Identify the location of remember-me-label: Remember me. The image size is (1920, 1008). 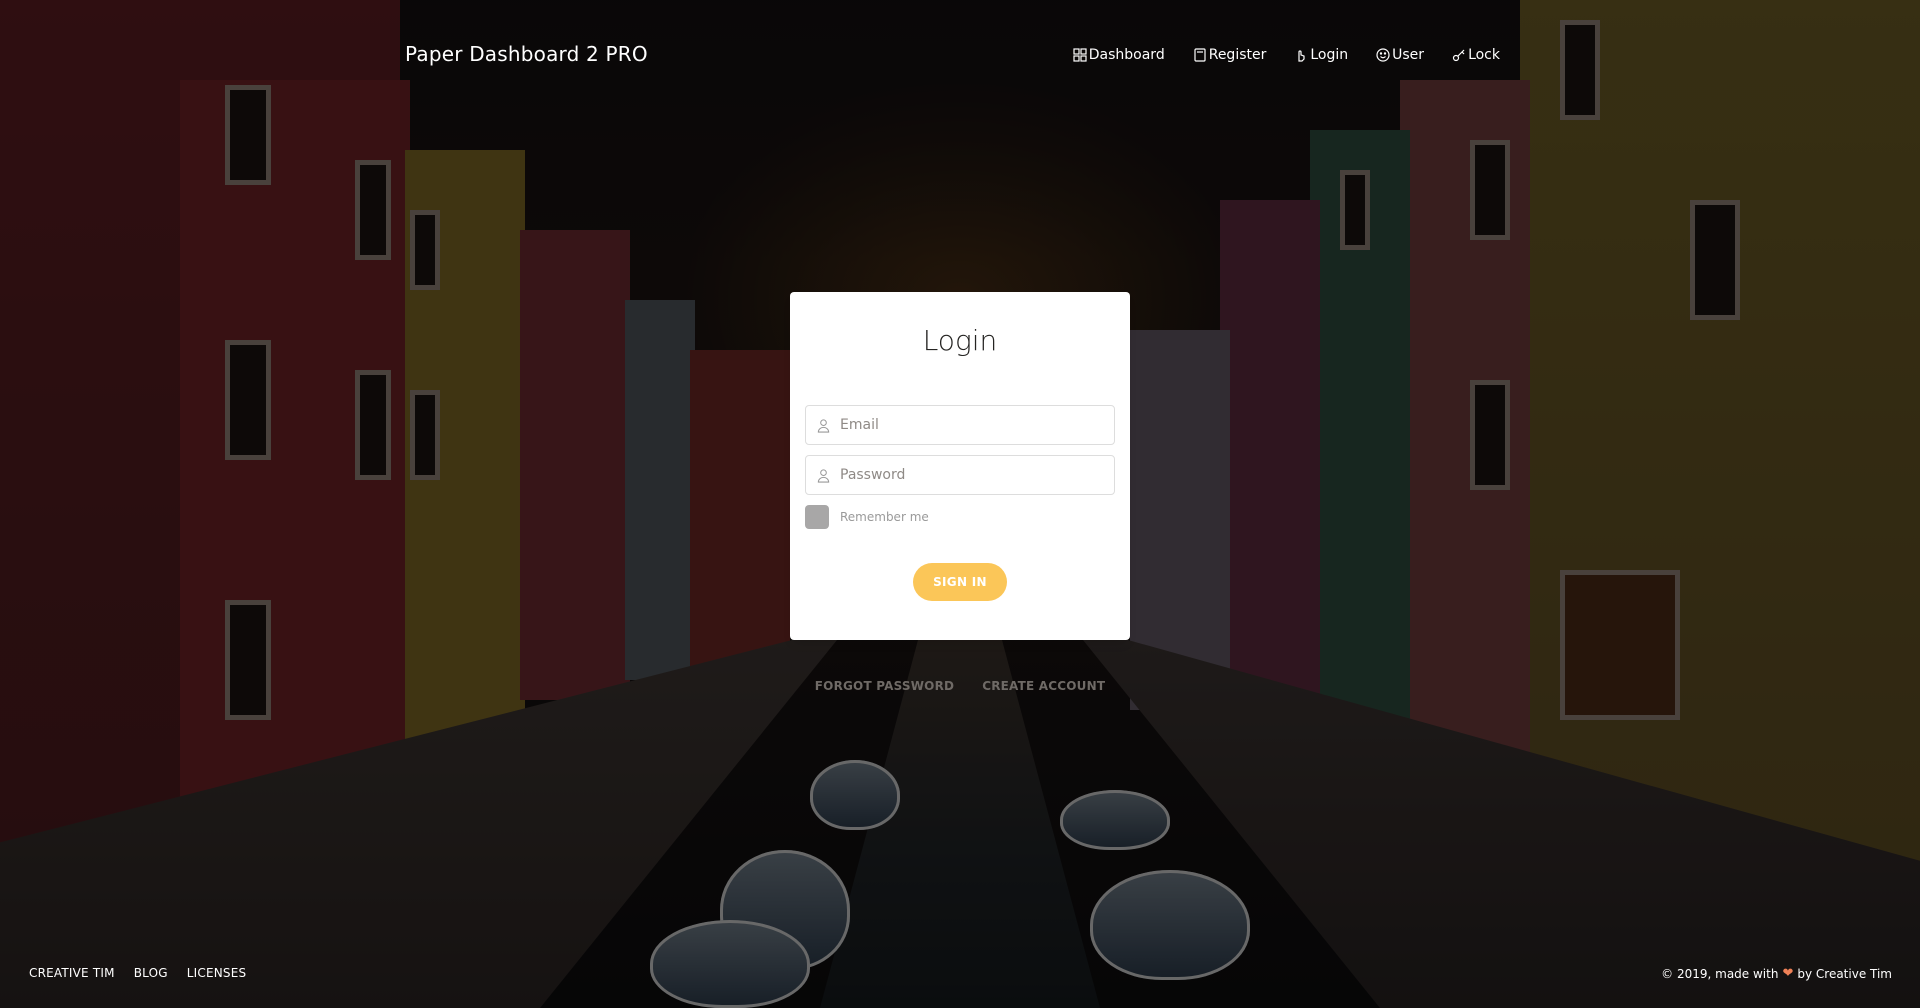
(884, 517).